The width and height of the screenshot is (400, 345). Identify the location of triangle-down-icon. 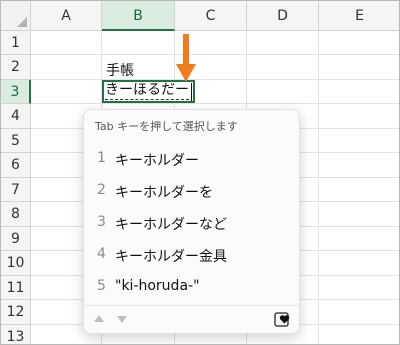
(122, 319).